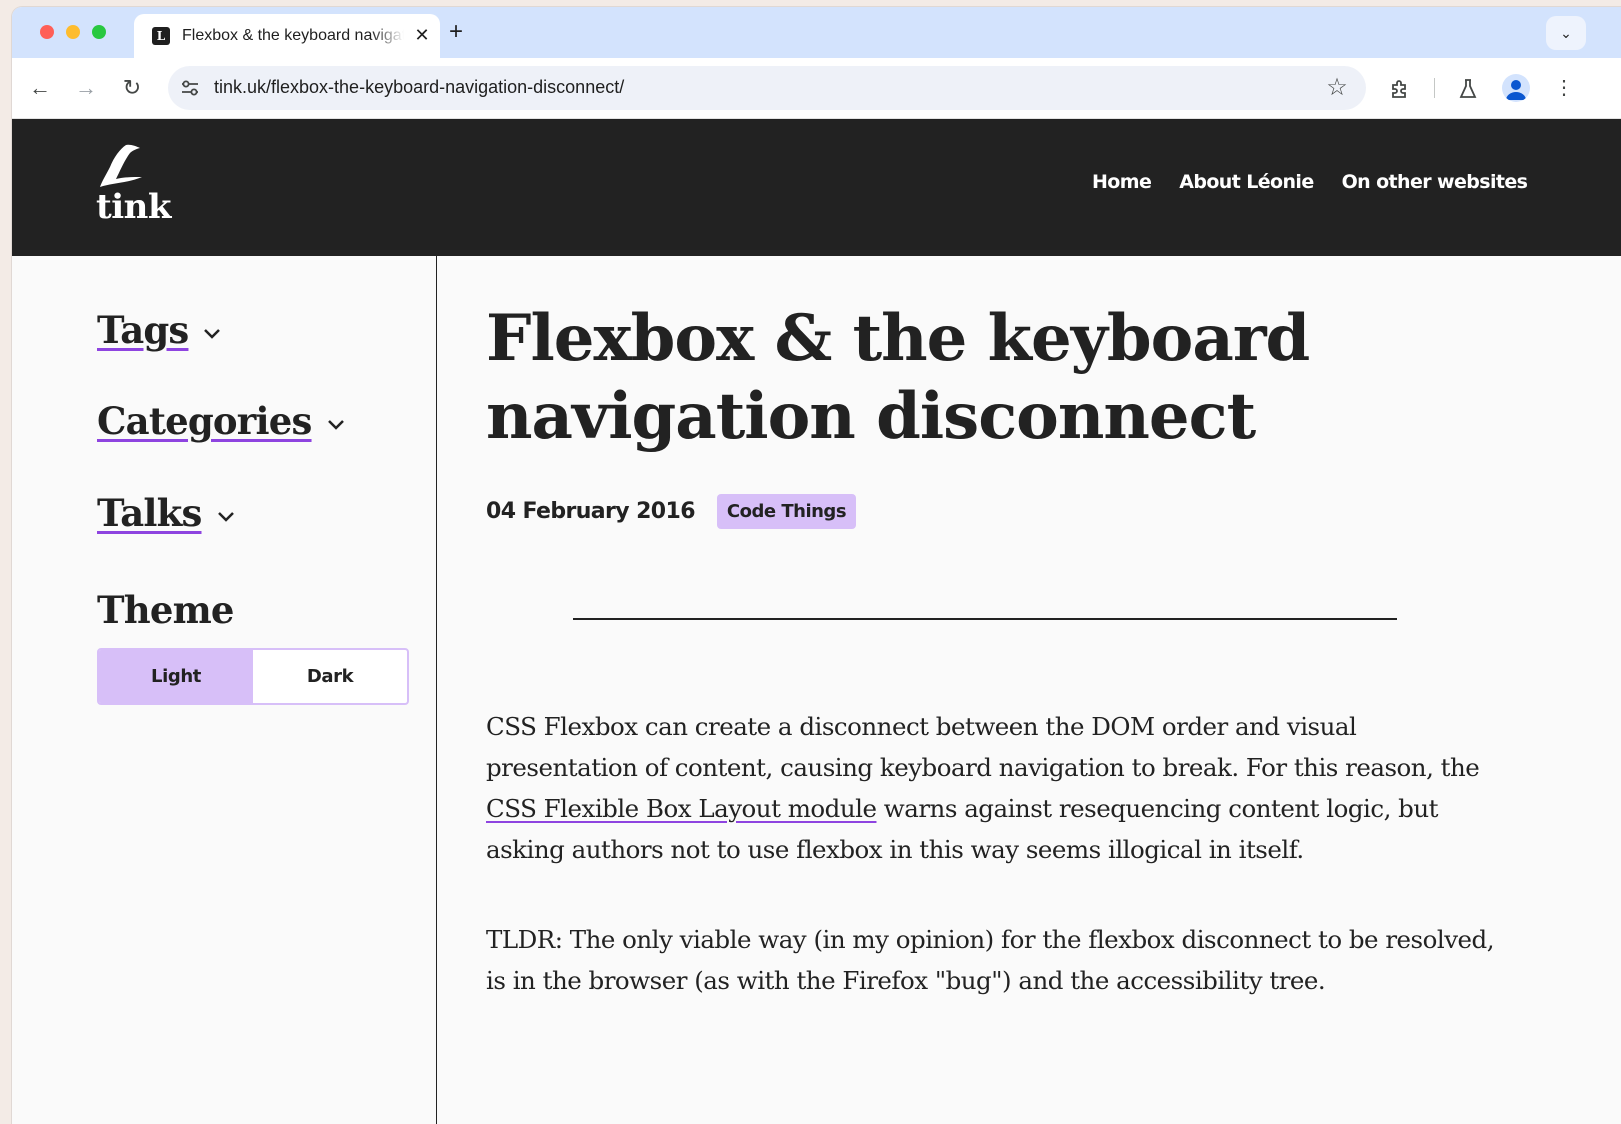 The width and height of the screenshot is (1621, 1124). I want to click on sidebar-talks-label: Talks, so click(149, 513).